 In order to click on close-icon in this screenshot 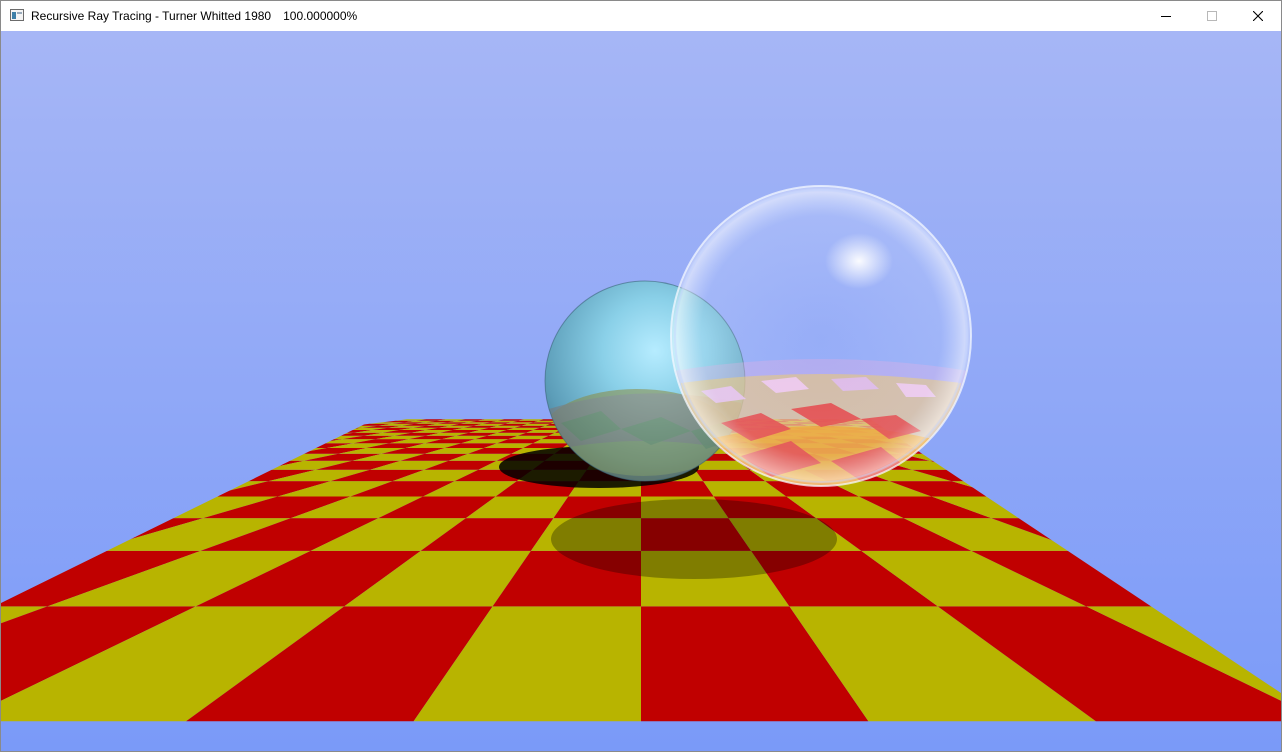, I will do `click(1258, 16)`.